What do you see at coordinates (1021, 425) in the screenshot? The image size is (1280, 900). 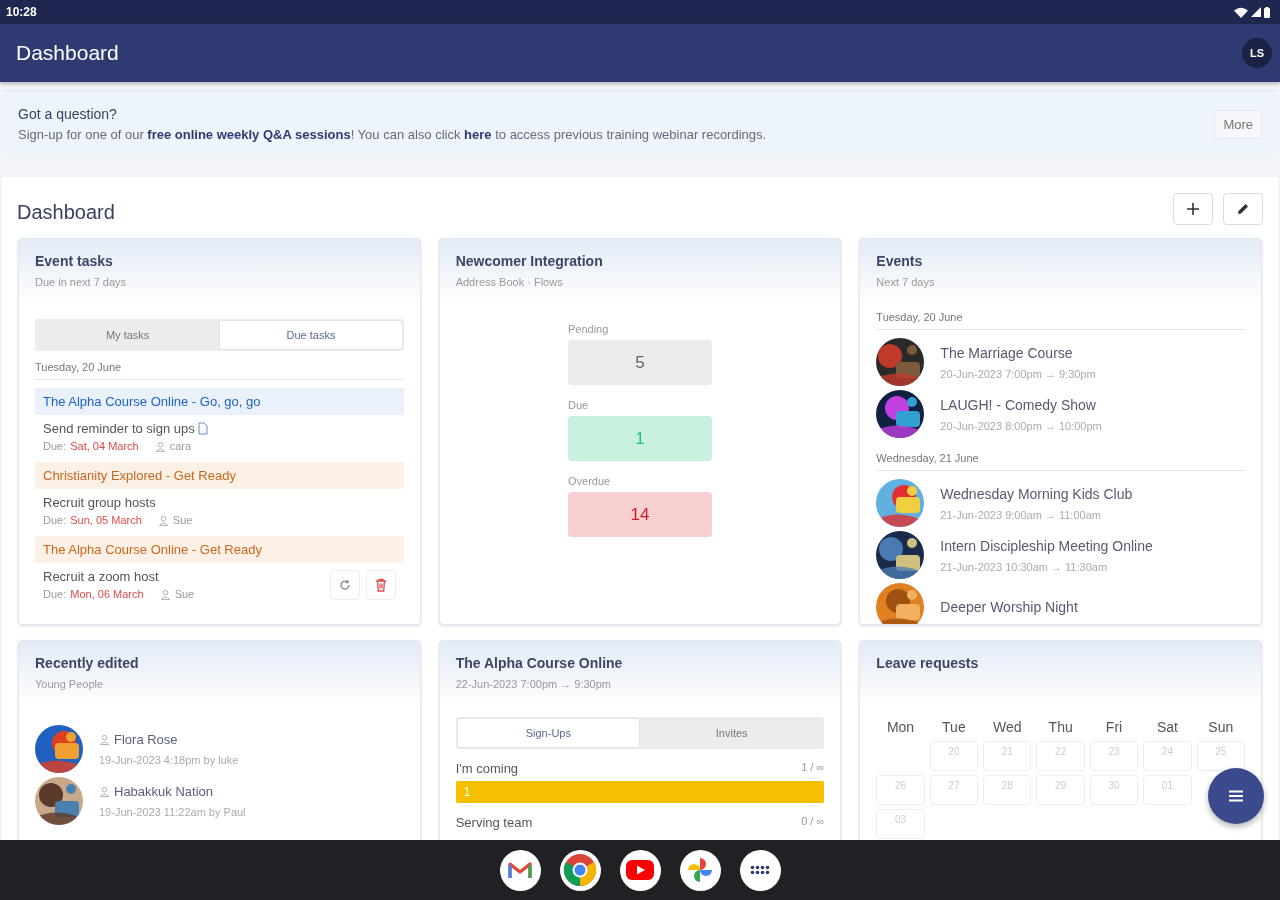 I see `event-time: 20-Jun-2023 8:00pm → 10:00pm` at bounding box center [1021, 425].